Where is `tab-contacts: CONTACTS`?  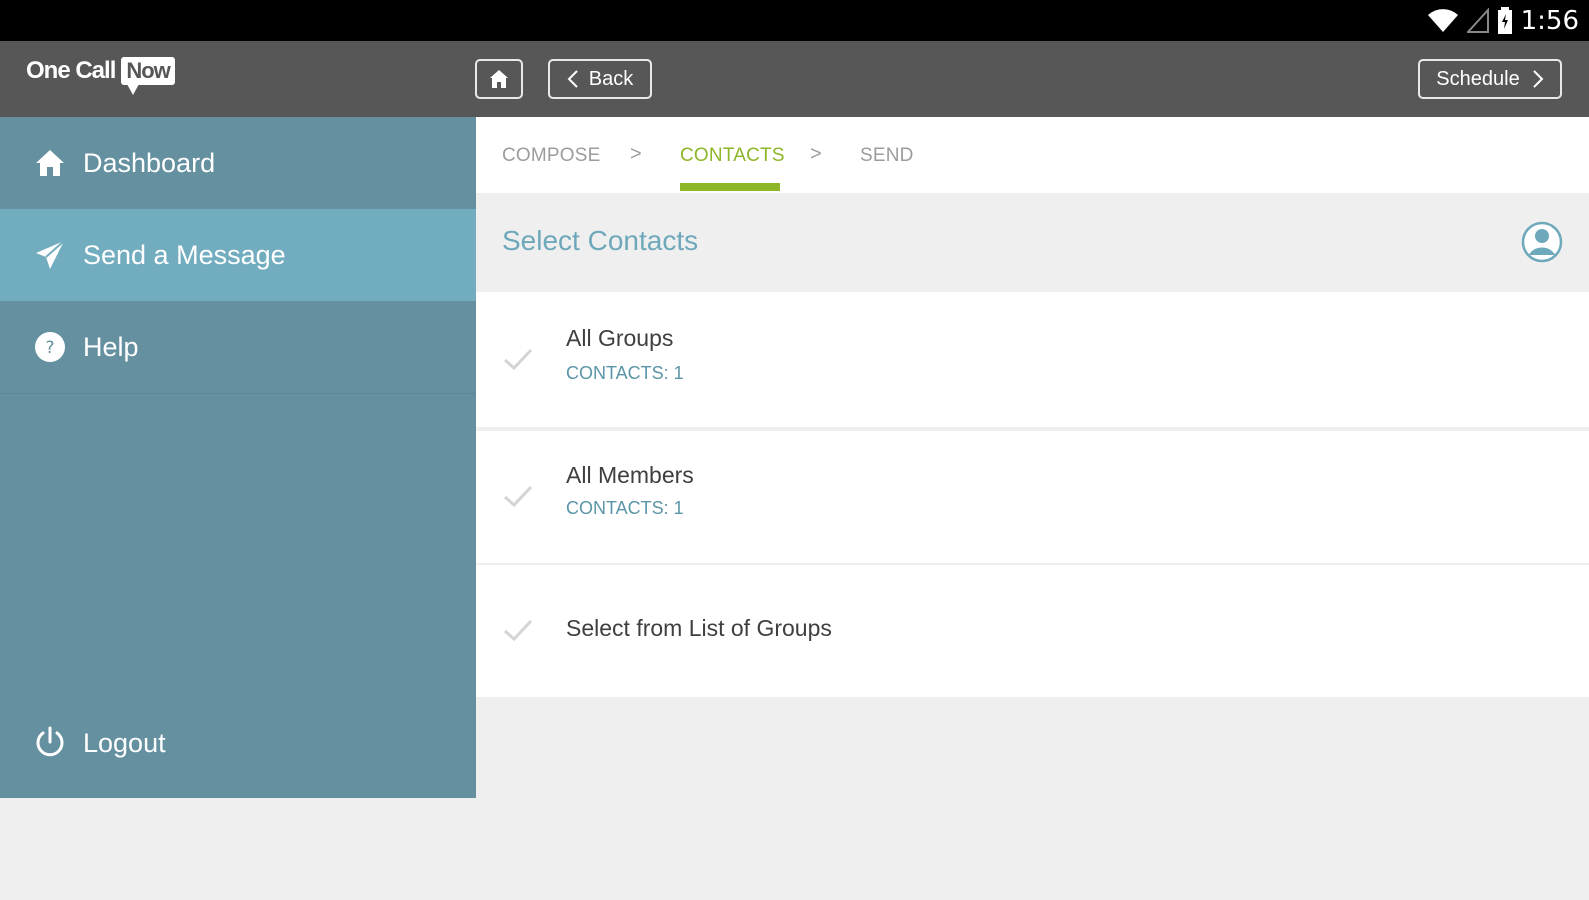
tab-contacts: CONTACTS is located at coordinates (732, 156).